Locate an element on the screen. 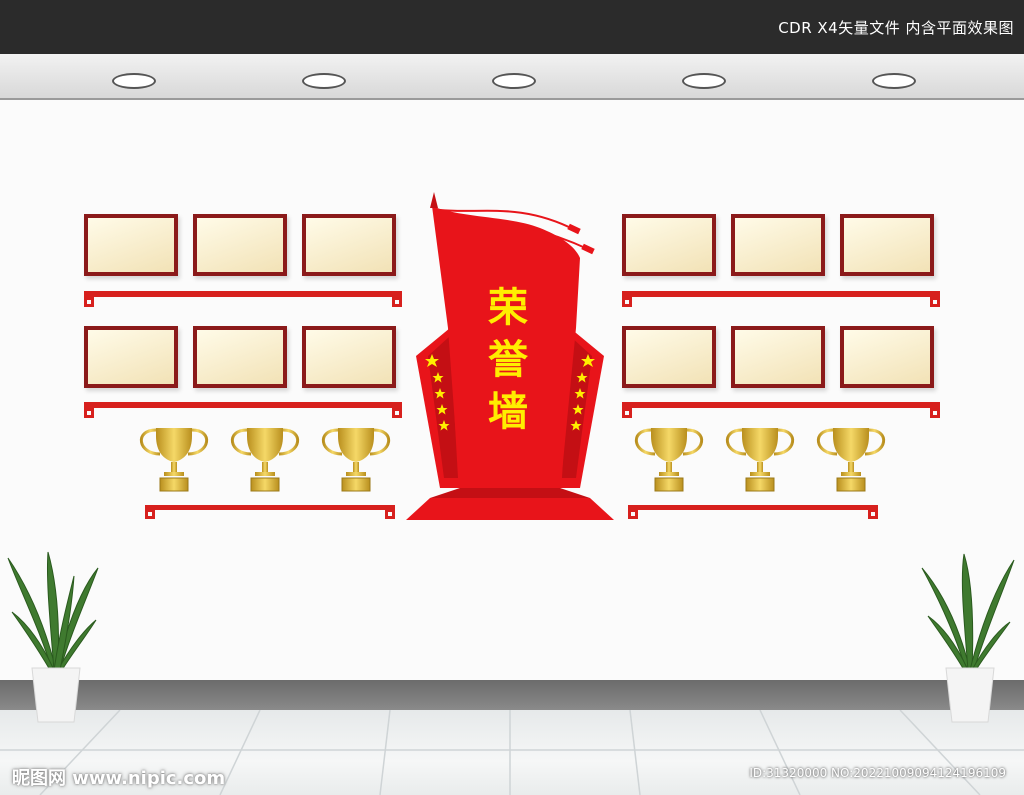 The image size is (1024, 795). watermark-id: ID:31320000 NO:20221009094124196109 is located at coordinates (877, 773).